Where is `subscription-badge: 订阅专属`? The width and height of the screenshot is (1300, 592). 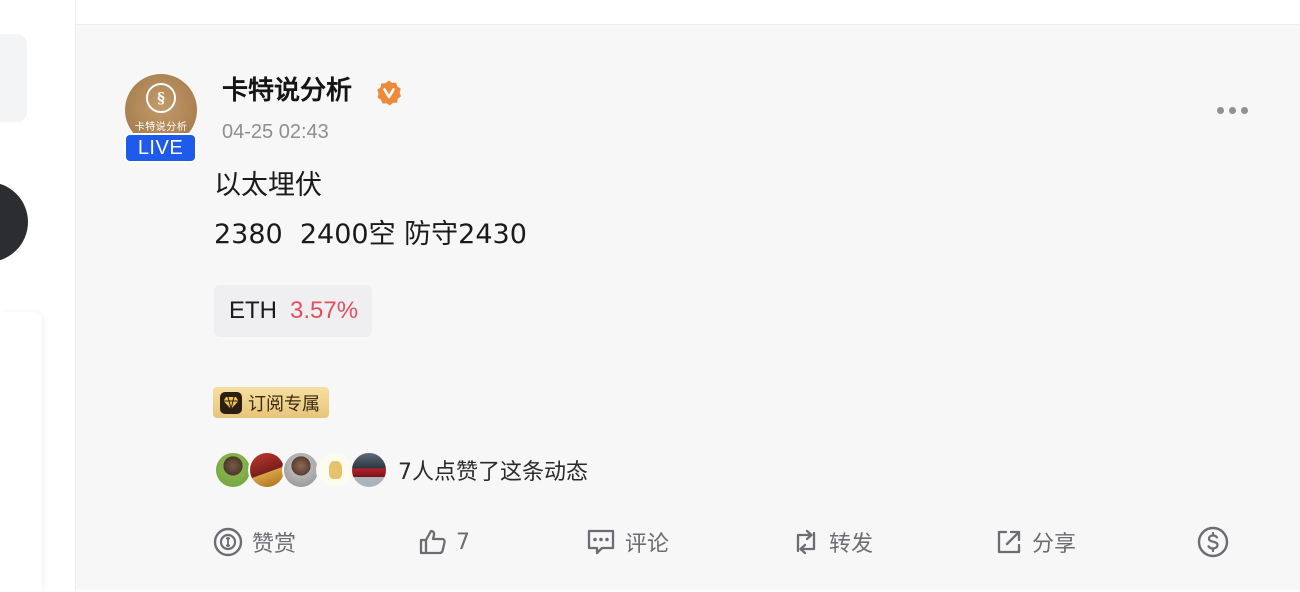 subscription-badge: 订阅专属 is located at coordinates (271, 402).